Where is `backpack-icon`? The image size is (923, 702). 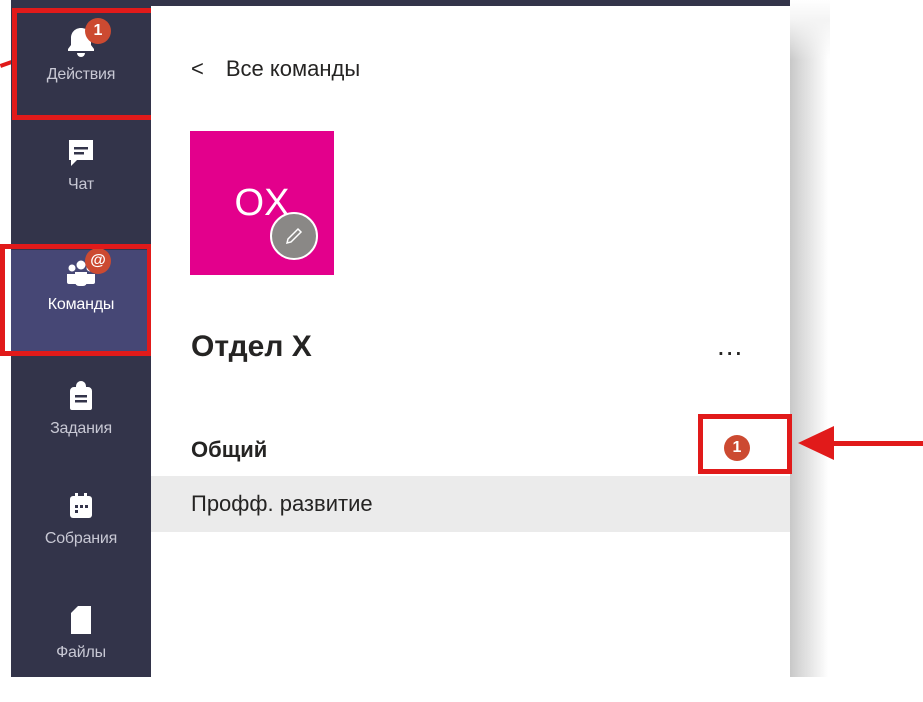
backpack-icon is located at coordinates (81, 396).